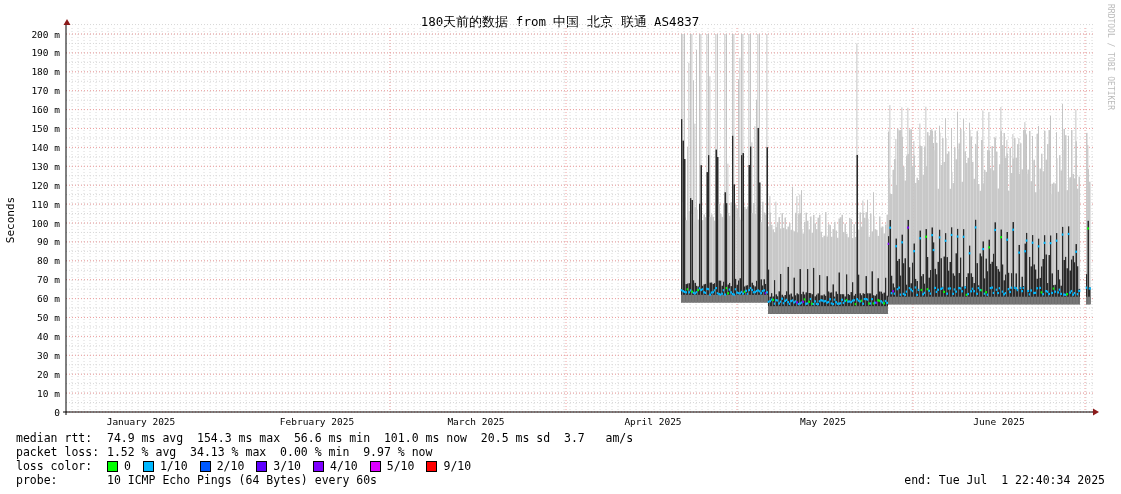 This screenshot has width=1121, height=494. Describe the element at coordinates (45, 185) in the screenshot. I see `y-tick-label: 120 m` at that location.